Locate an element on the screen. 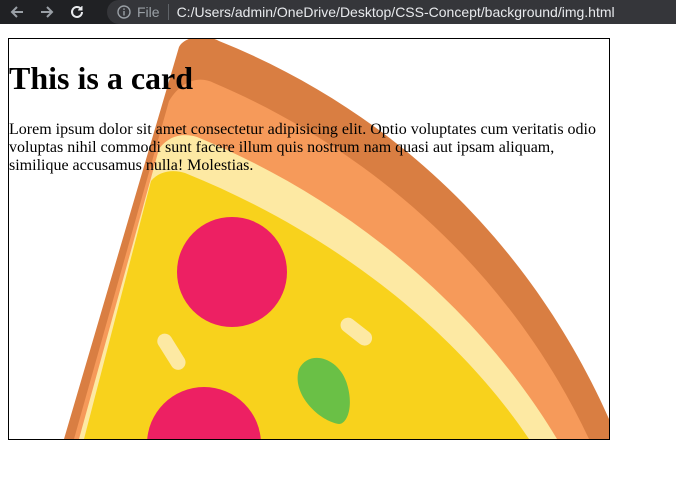  info-circle-icon is located at coordinates (124, 12).